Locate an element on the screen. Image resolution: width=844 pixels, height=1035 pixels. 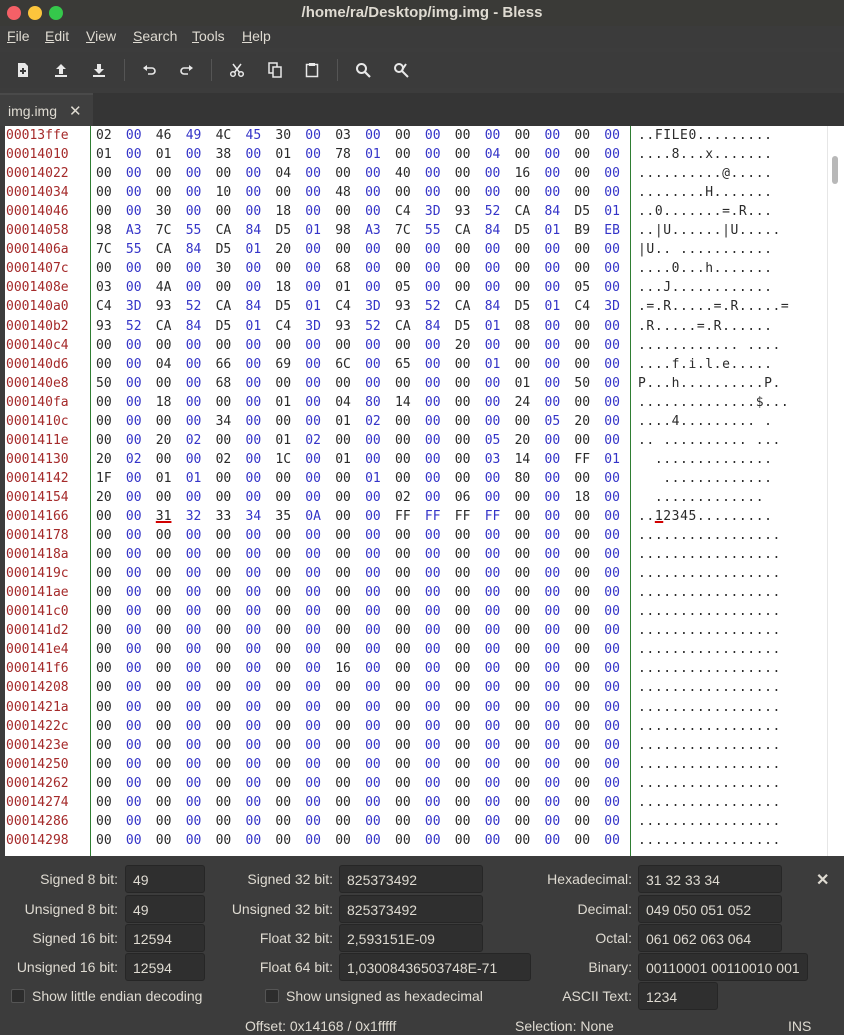
menu-file: File is located at coordinates (18, 36).